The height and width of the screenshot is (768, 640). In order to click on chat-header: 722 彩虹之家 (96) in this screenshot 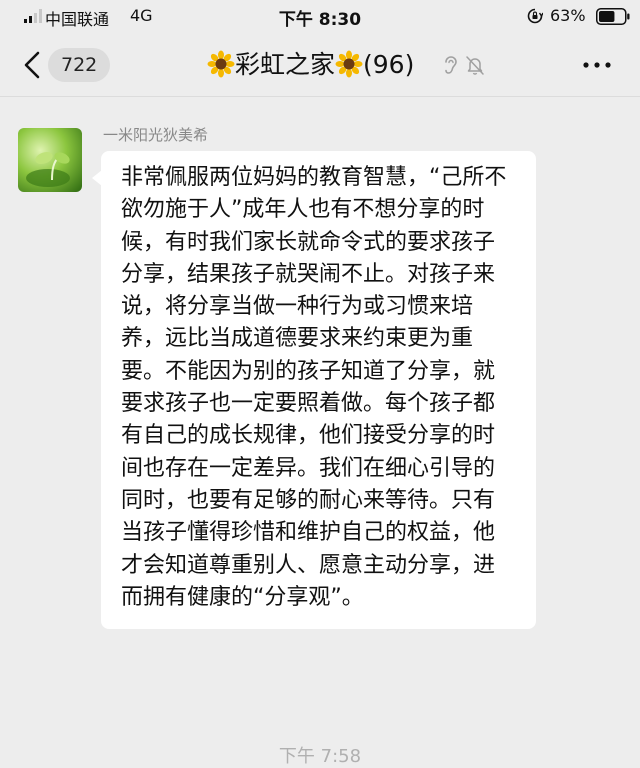, I will do `click(320, 65)`.